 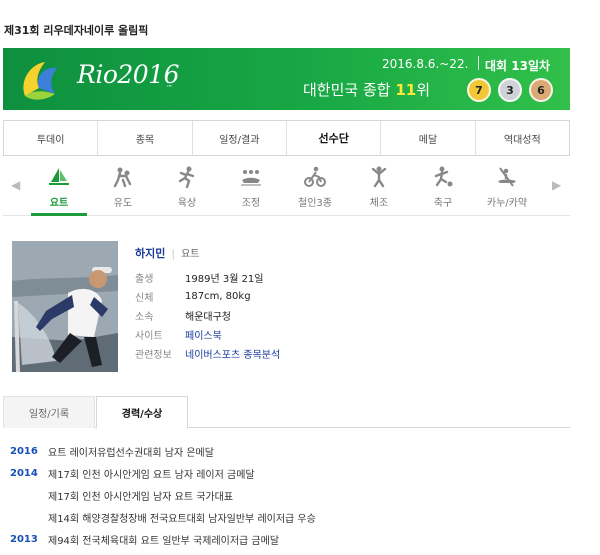 What do you see at coordinates (379, 203) in the screenshot?
I see `sport-label: 체조` at bounding box center [379, 203].